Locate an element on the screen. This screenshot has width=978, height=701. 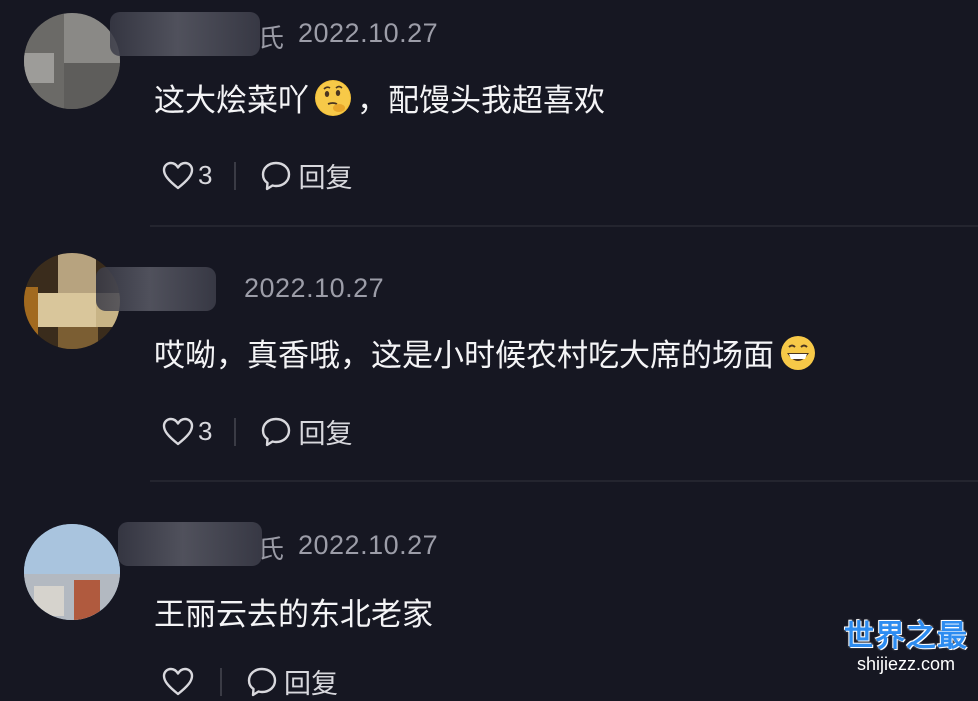
like-button is located at coordinates (180, 682).